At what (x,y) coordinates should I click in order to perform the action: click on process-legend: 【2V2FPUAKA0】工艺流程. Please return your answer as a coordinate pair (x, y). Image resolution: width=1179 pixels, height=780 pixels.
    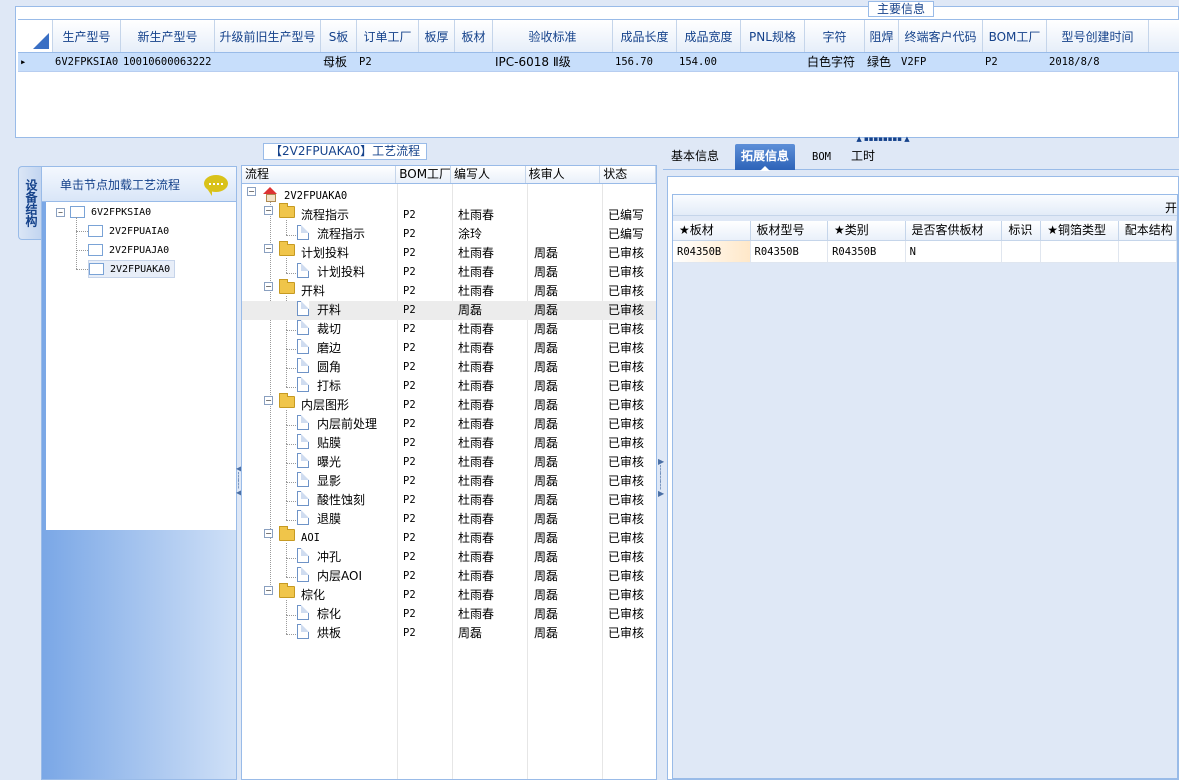
    Looking at the image, I should click on (345, 151).